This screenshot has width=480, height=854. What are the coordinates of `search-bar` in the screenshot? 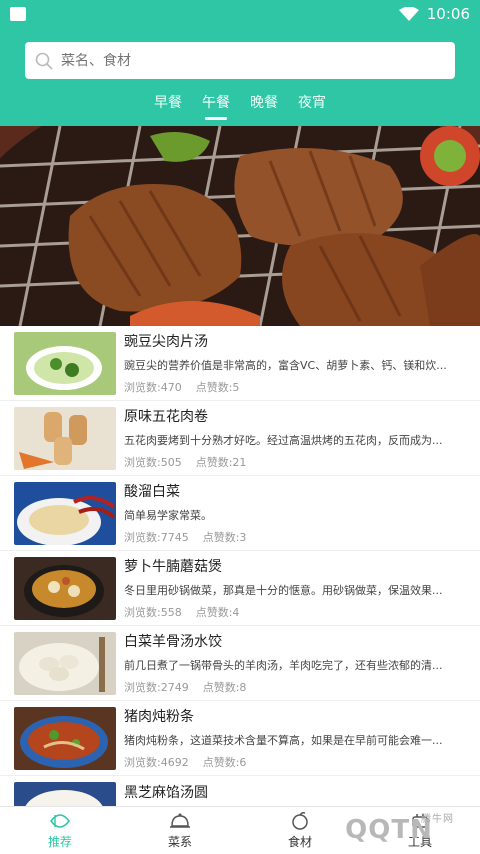 It's located at (240, 60).